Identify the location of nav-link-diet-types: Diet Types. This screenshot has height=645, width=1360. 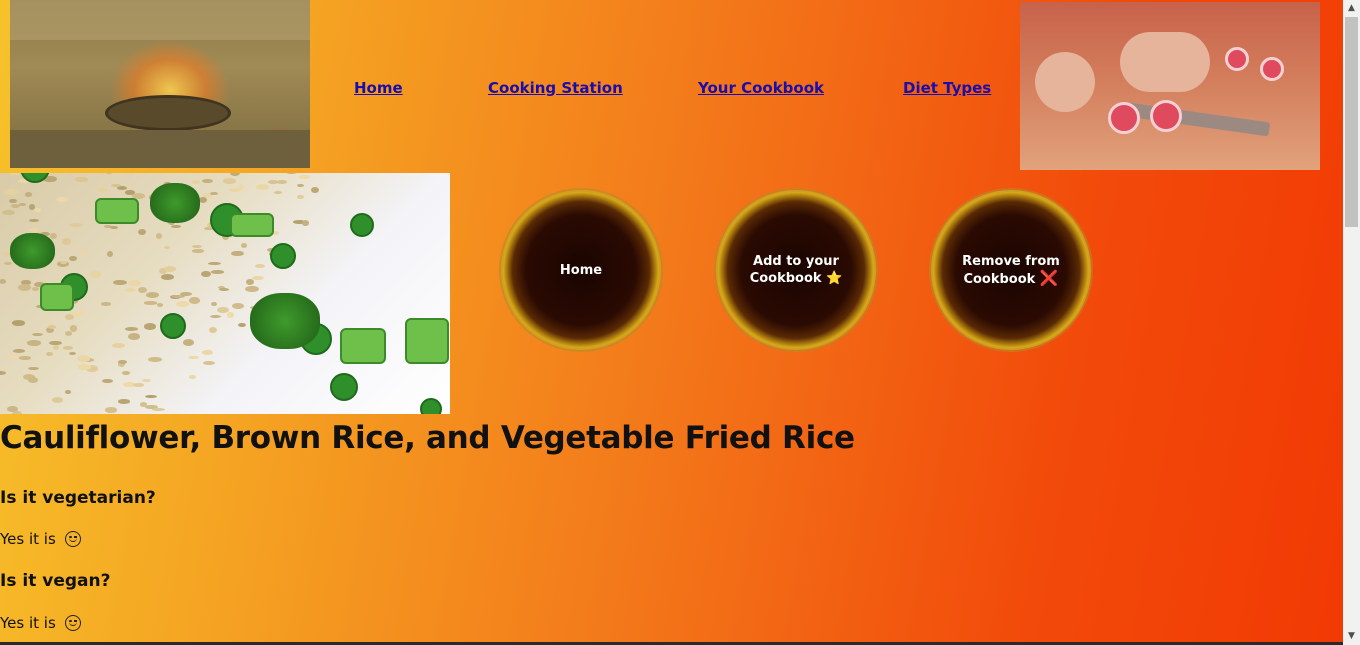
(947, 88).